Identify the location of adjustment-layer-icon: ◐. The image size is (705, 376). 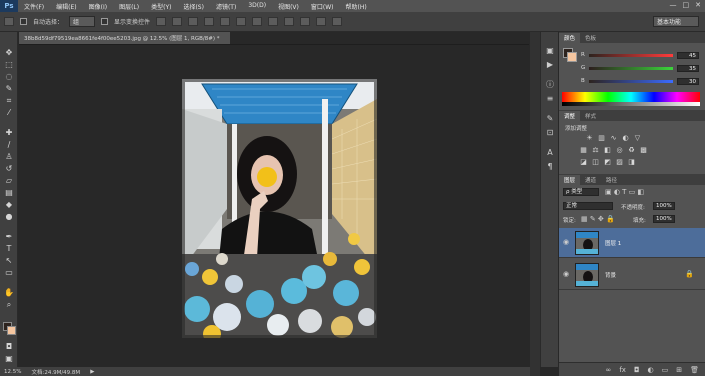
(651, 370).